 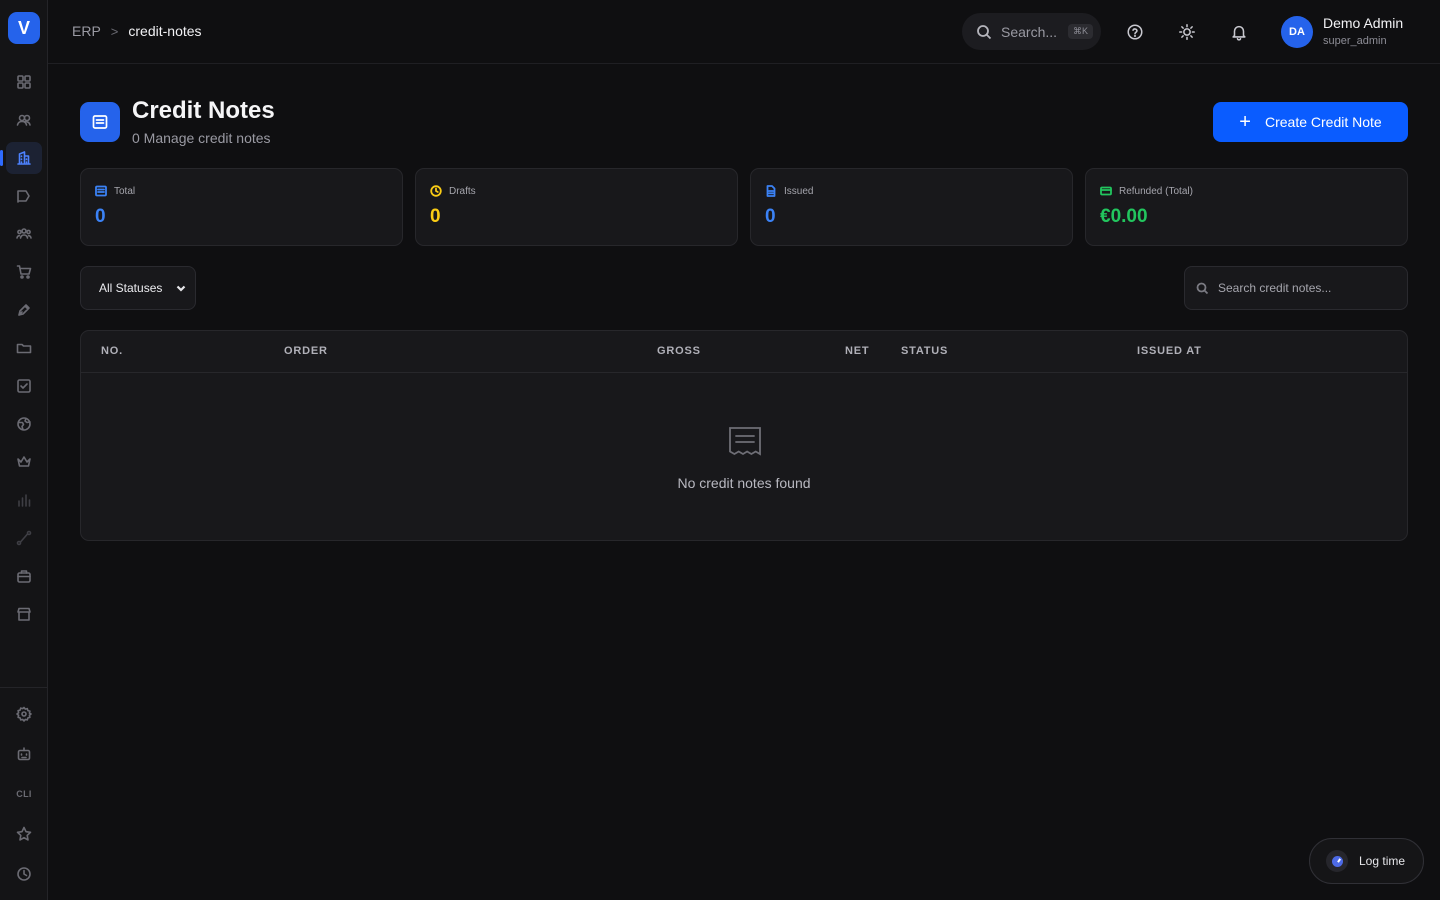 What do you see at coordinates (924, 351) in the screenshot?
I see `column-header-status: STATUS` at bounding box center [924, 351].